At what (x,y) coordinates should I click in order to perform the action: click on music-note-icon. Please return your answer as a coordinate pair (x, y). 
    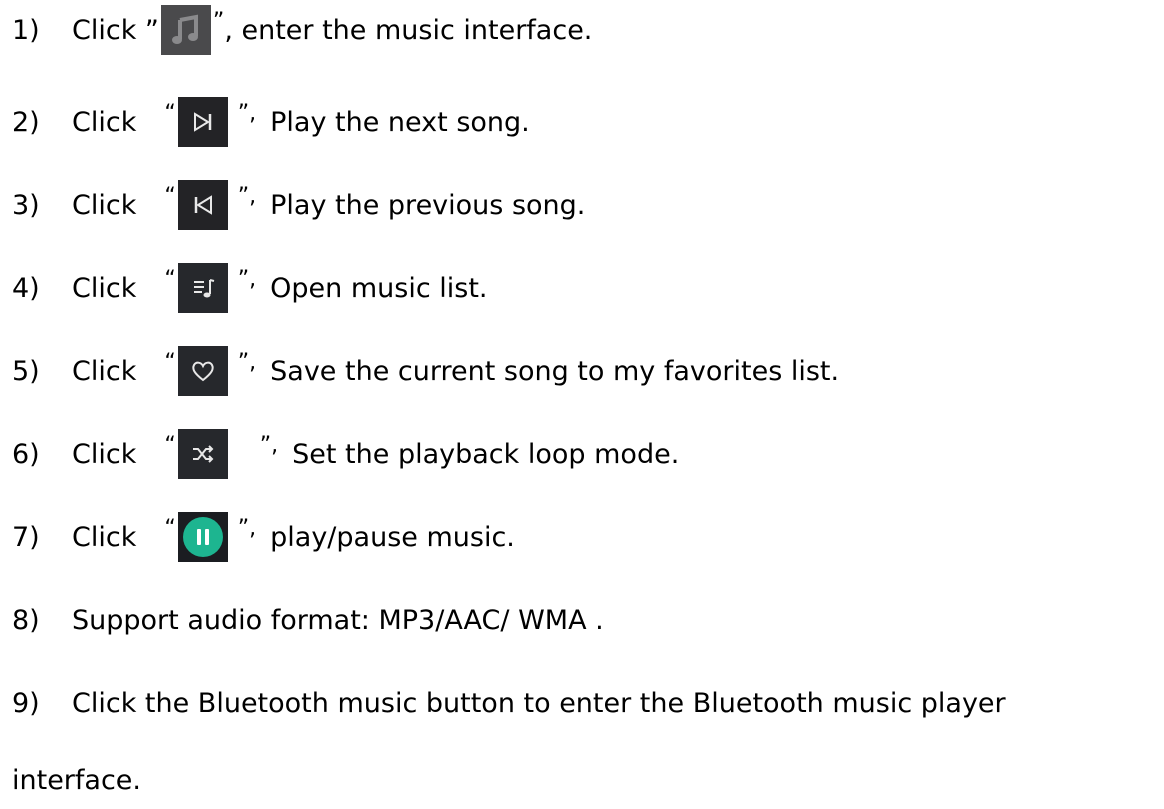
    Looking at the image, I should click on (185, 30).